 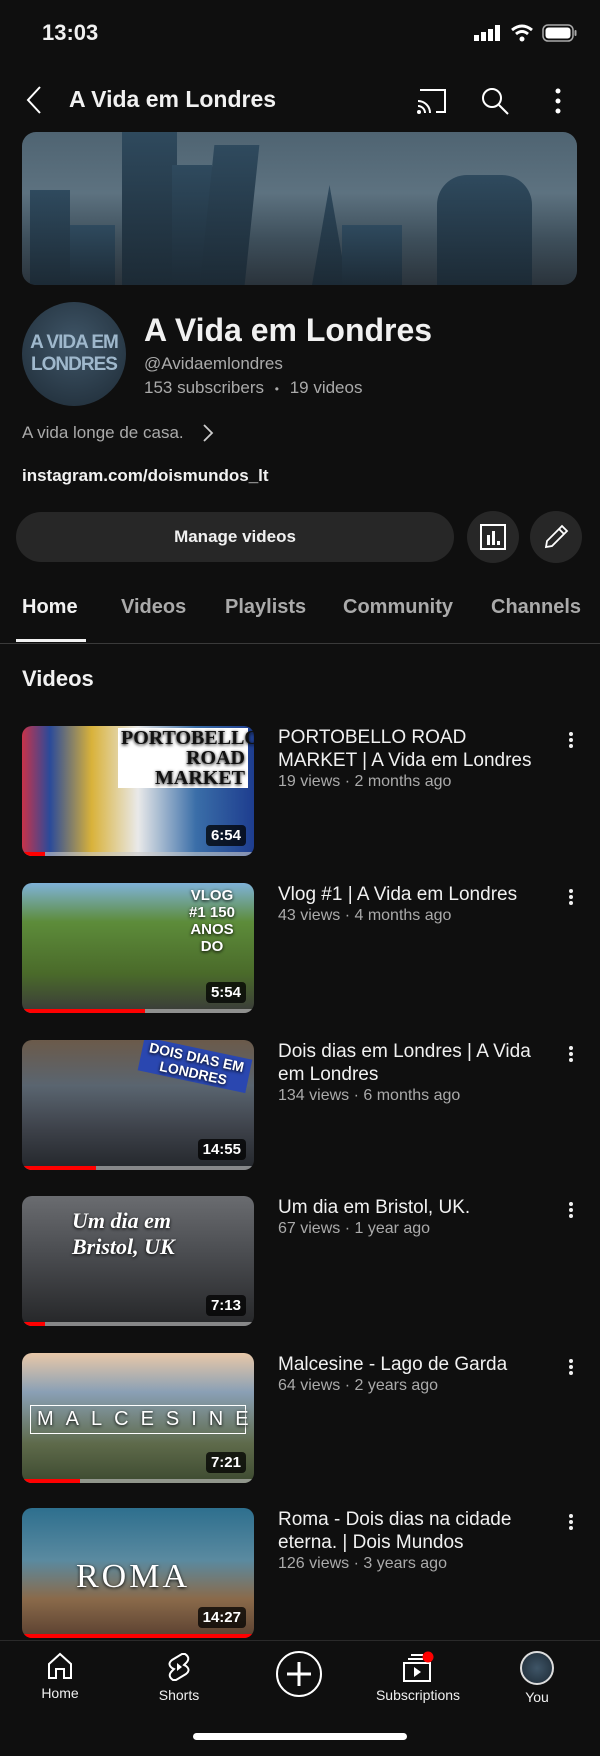 What do you see at coordinates (369, 1095) in the screenshot?
I see `video-meta: 134 views · 6 months ago` at bounding box center [369, 1095].